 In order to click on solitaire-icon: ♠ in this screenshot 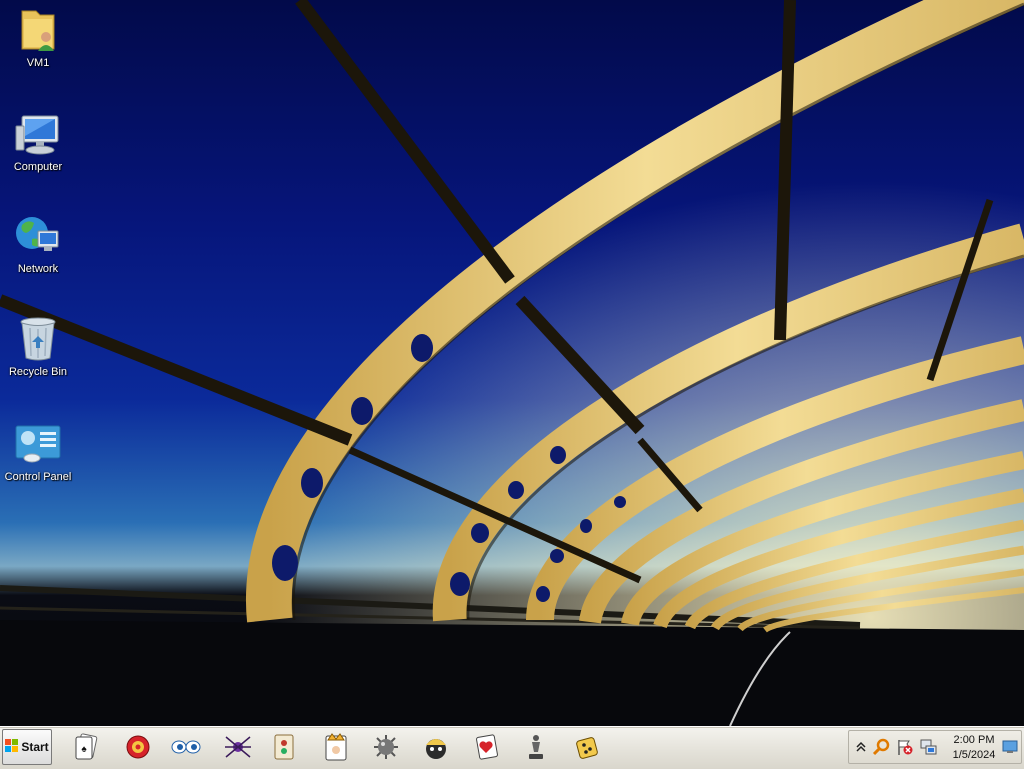, I will do `click(86, 747)`.